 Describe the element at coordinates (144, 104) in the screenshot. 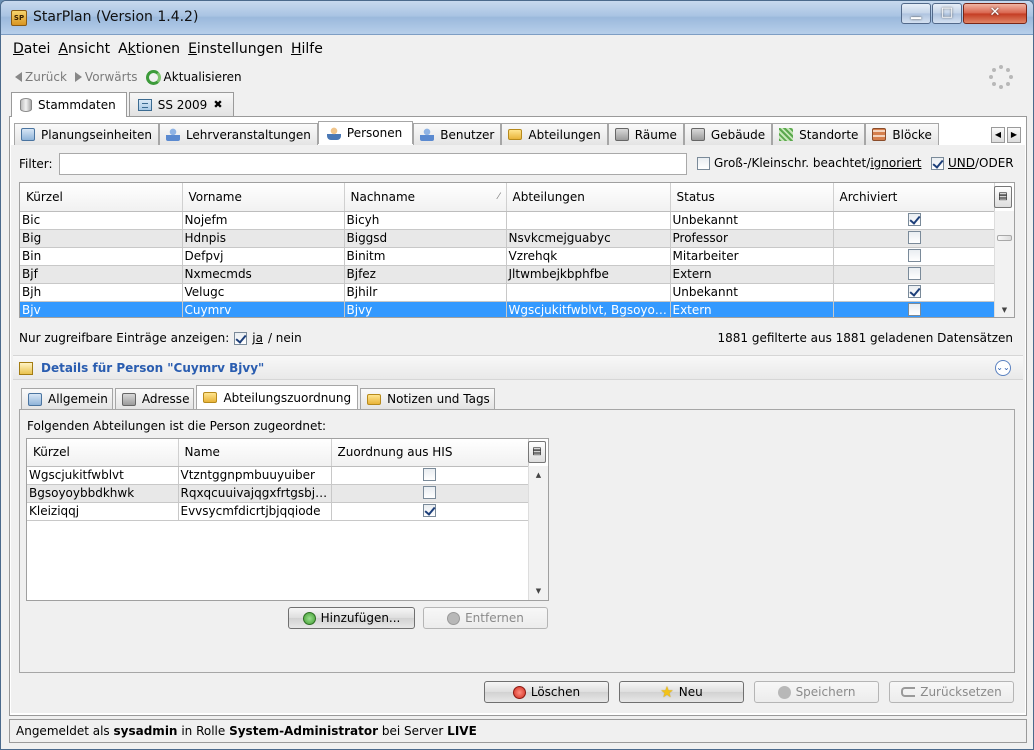

I see `table-icon` at that location.